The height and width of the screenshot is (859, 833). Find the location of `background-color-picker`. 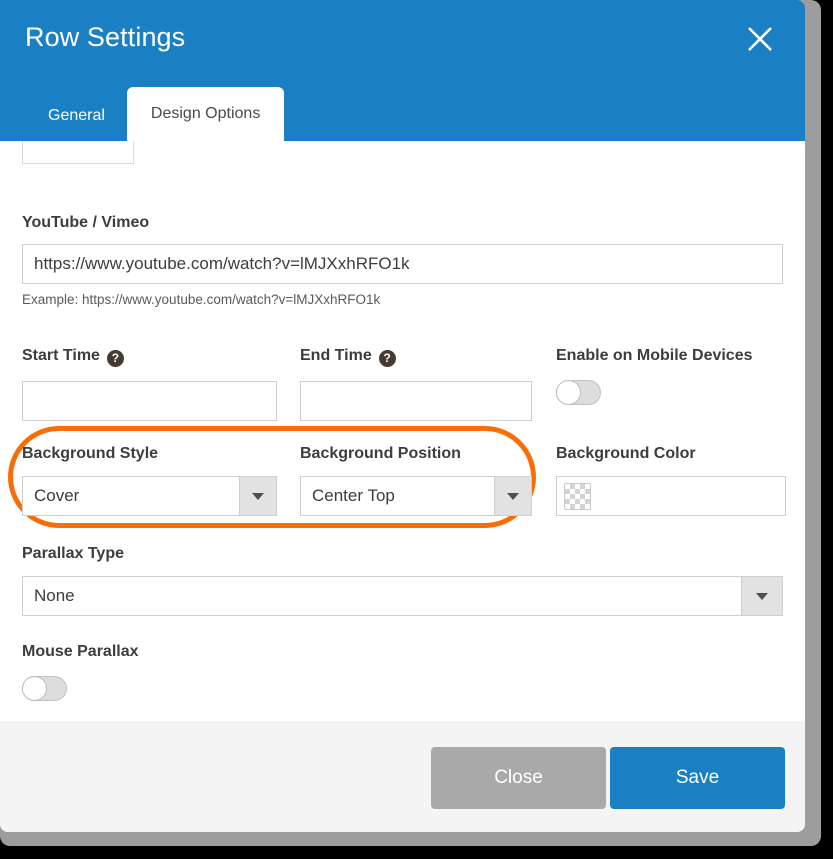

background-color-picker is located at coordinates (671, 496).